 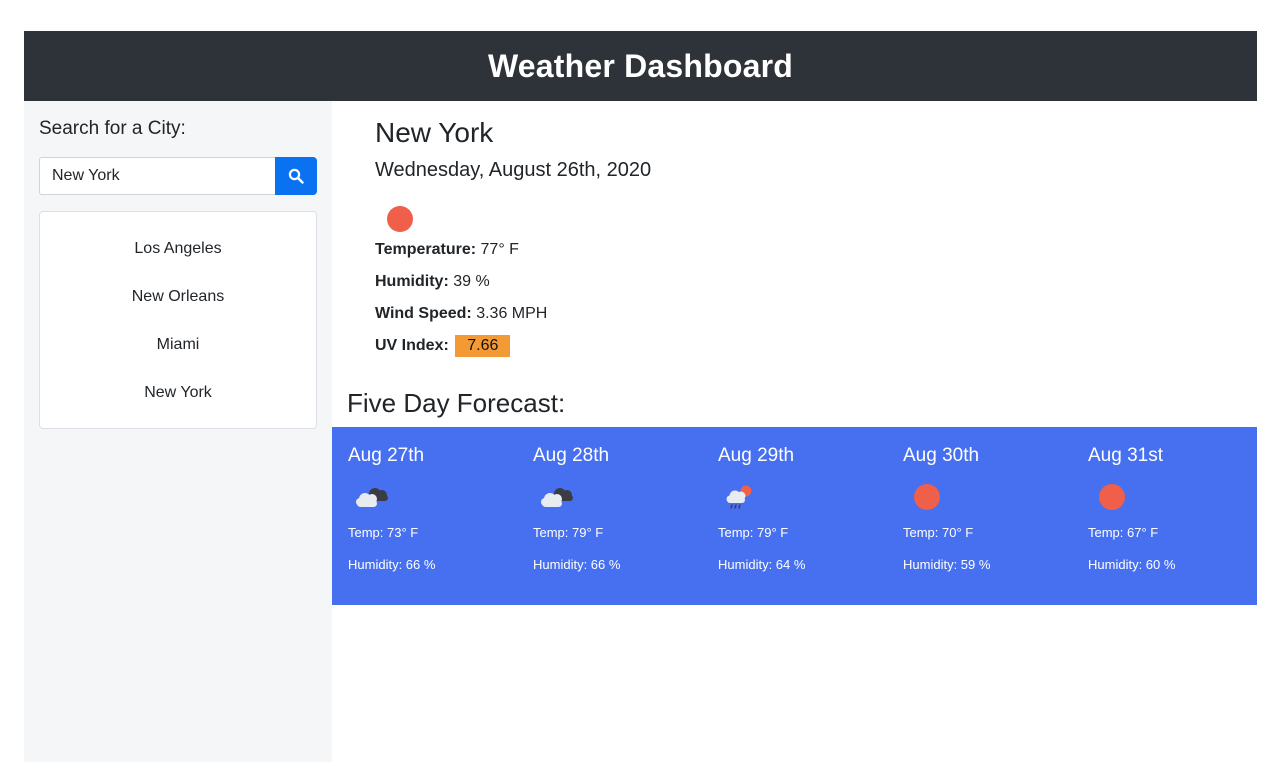 I want to click on forecast-temp: Temp: 70° F, so click(x=938, y=532).